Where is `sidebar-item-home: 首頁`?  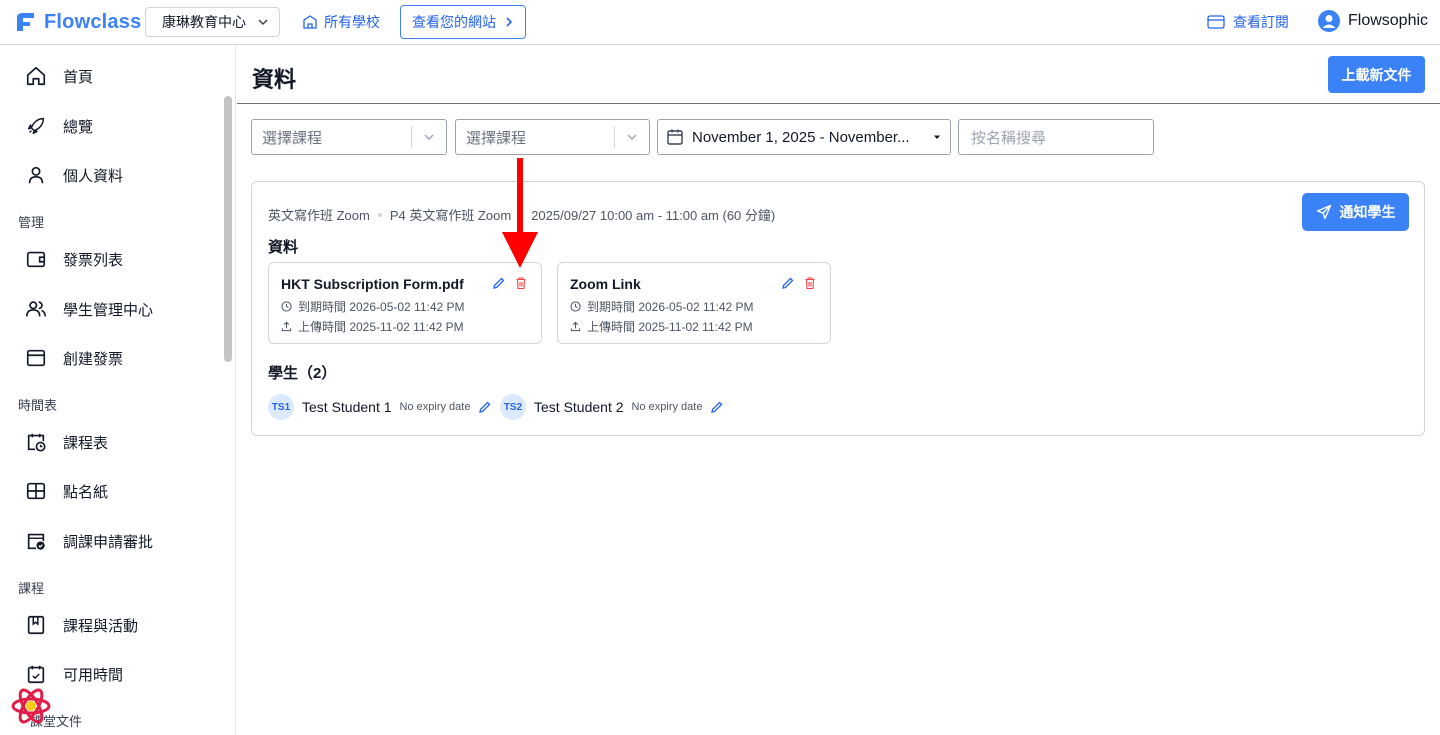 sidebar-item-home: 首頁 is located at coordinates (59, 76).